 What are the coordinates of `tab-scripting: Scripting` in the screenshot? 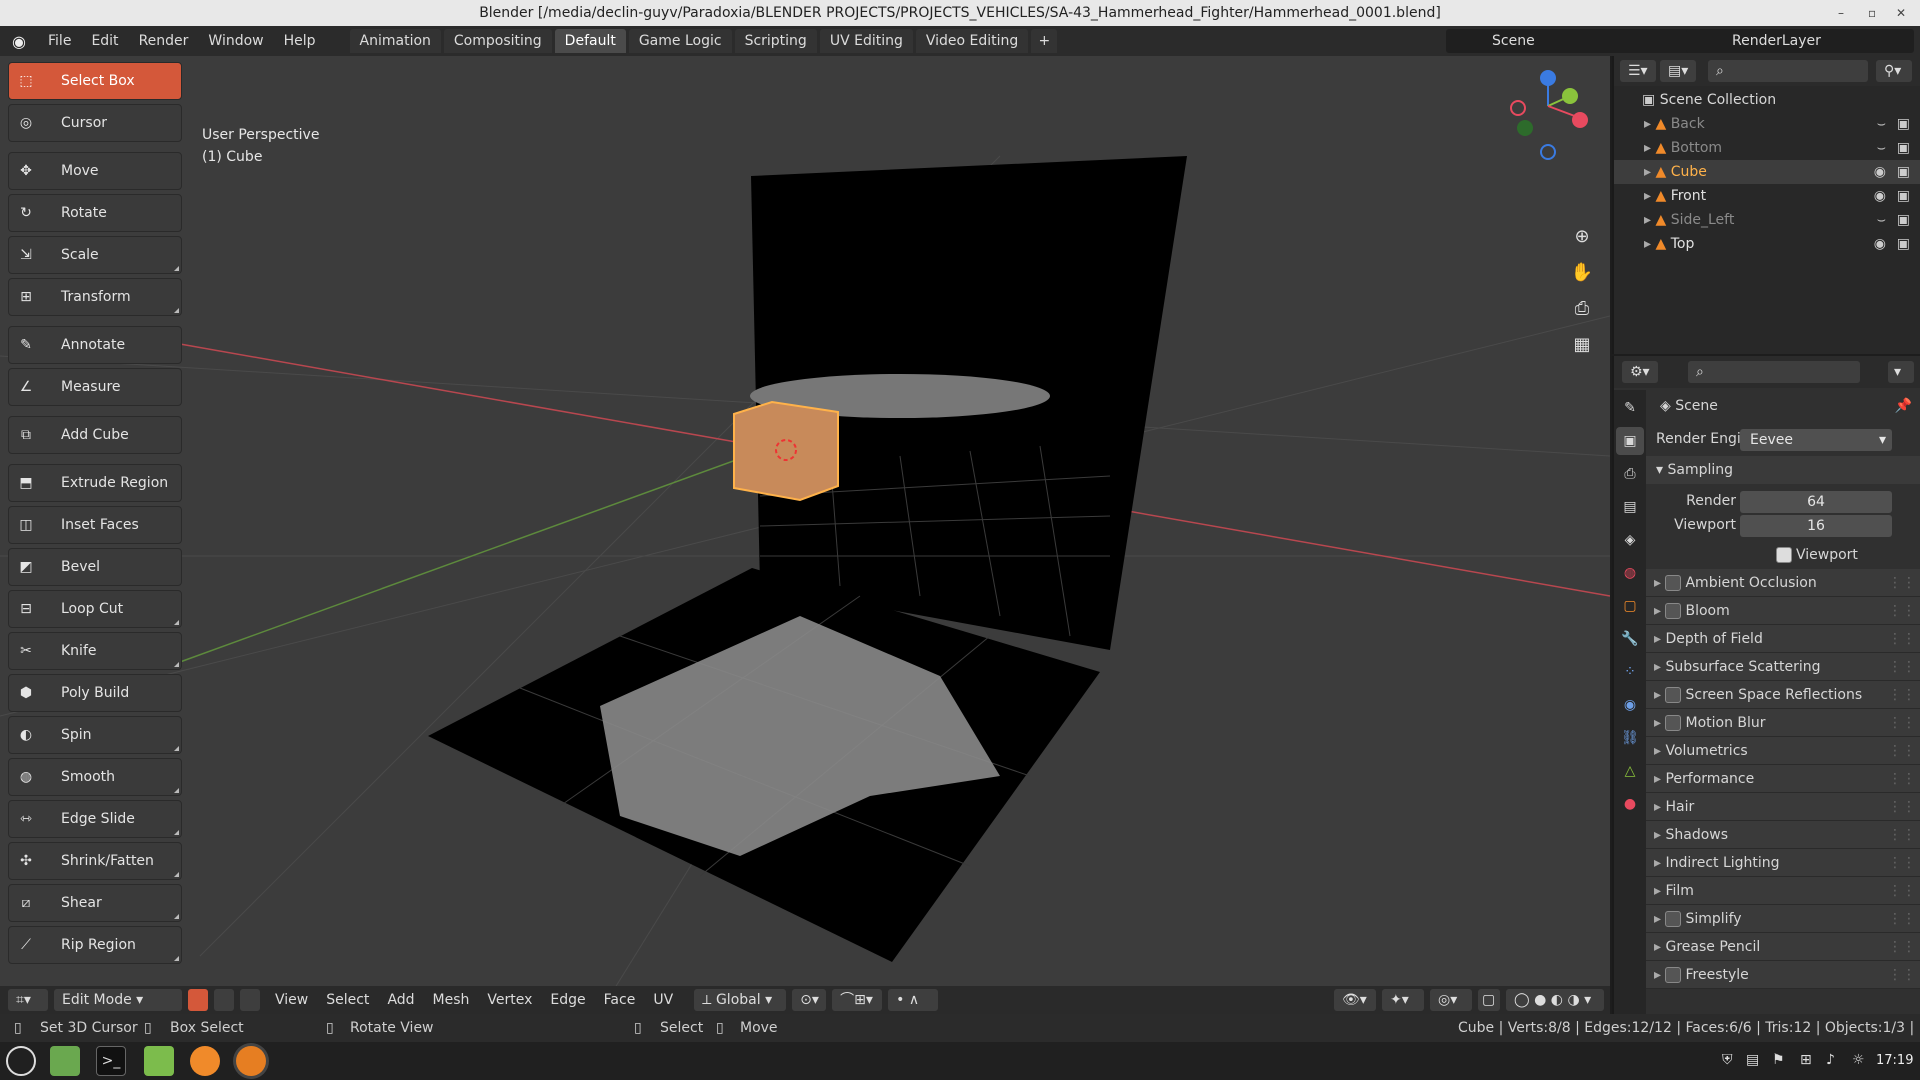 It's located at (775, 41).